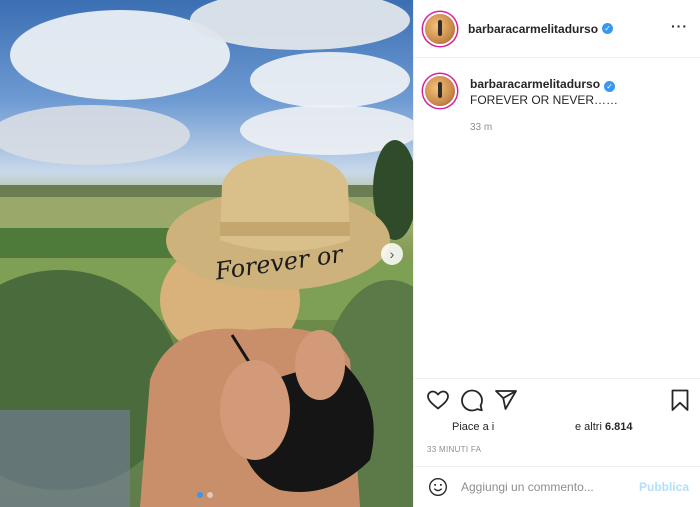 This screenshot has height=507, width=700. I want to click on comment-icon, so click(472, 400).